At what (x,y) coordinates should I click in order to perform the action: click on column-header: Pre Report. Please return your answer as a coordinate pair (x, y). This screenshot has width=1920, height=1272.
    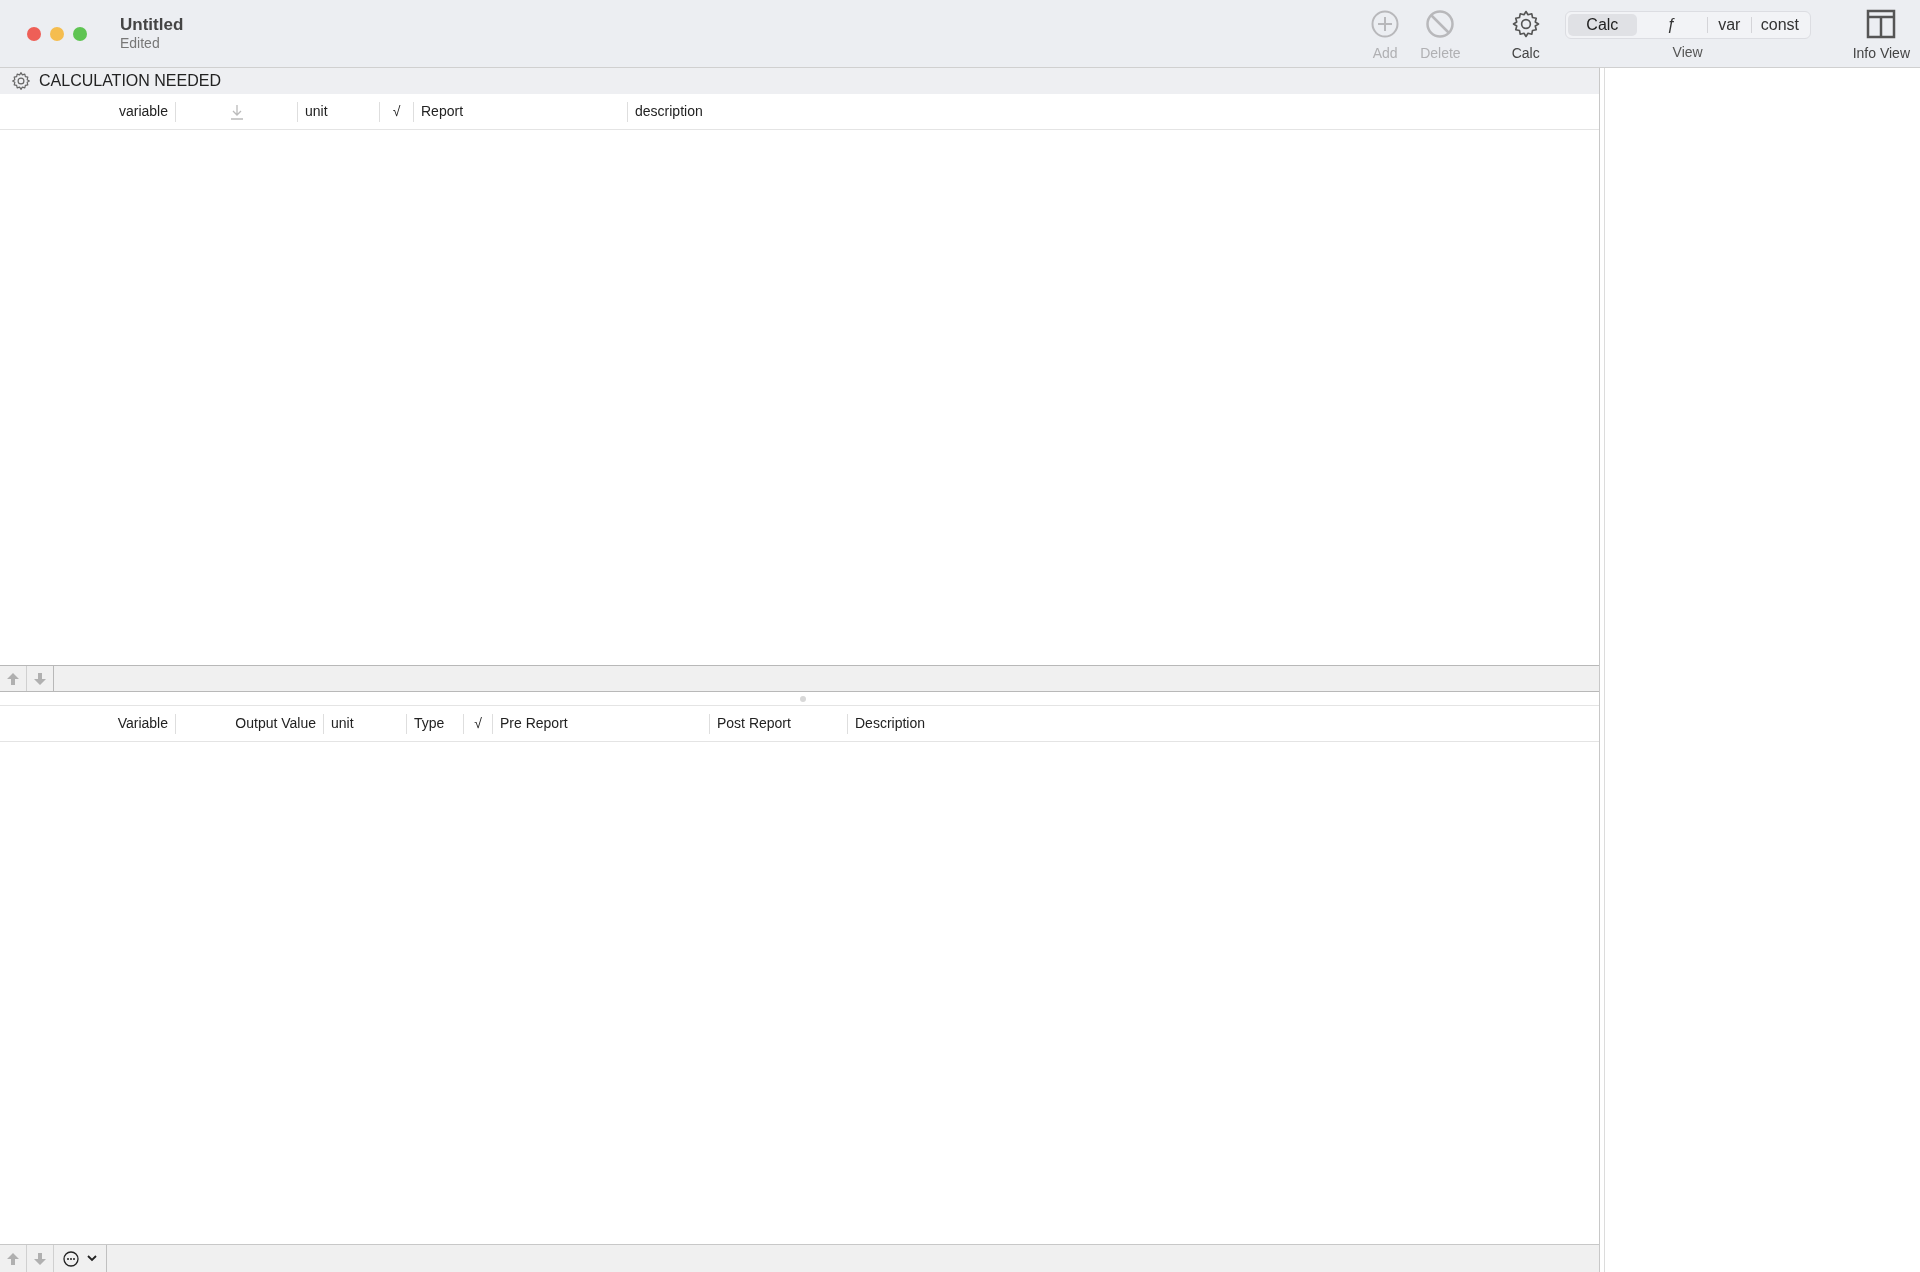
    Looking at the image, I should click on (534, 723).